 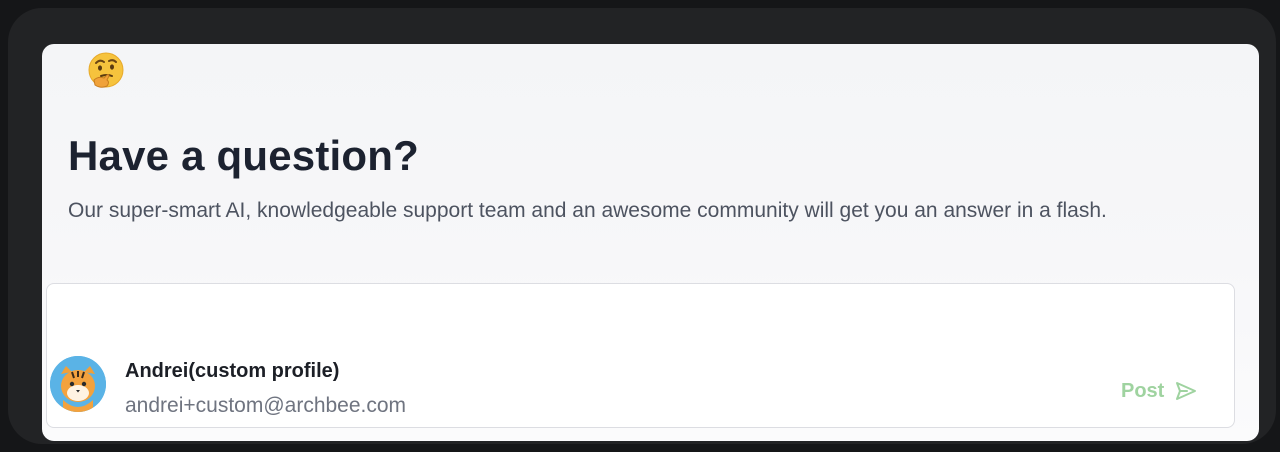 What do you see at coordinates (243, 155) in the screenshot?
I see `page-title: Have a question?` at bounding box center [243, 155].